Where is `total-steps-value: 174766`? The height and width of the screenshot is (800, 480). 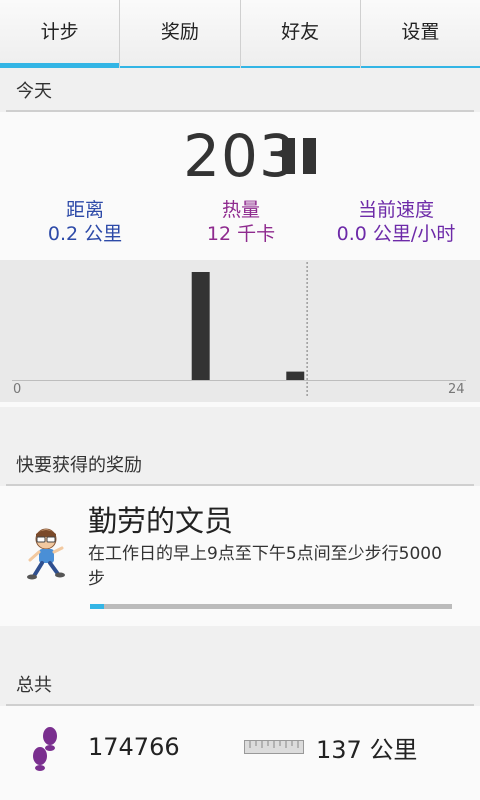 total-steps-value: 174766 is located at coordinates (134, 747).